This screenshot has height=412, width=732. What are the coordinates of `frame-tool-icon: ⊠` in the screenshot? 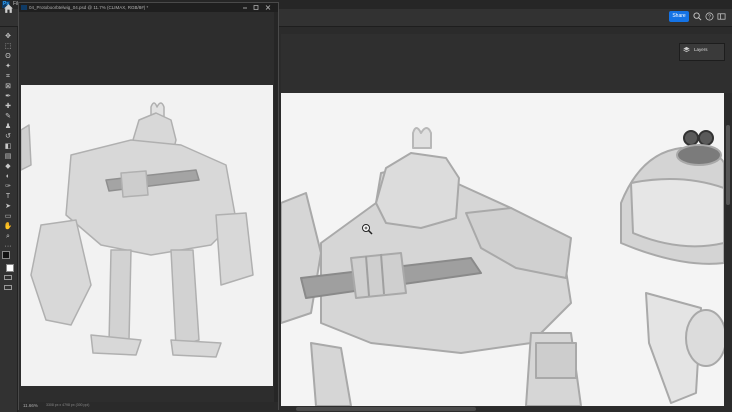 It's located at (8, 86).